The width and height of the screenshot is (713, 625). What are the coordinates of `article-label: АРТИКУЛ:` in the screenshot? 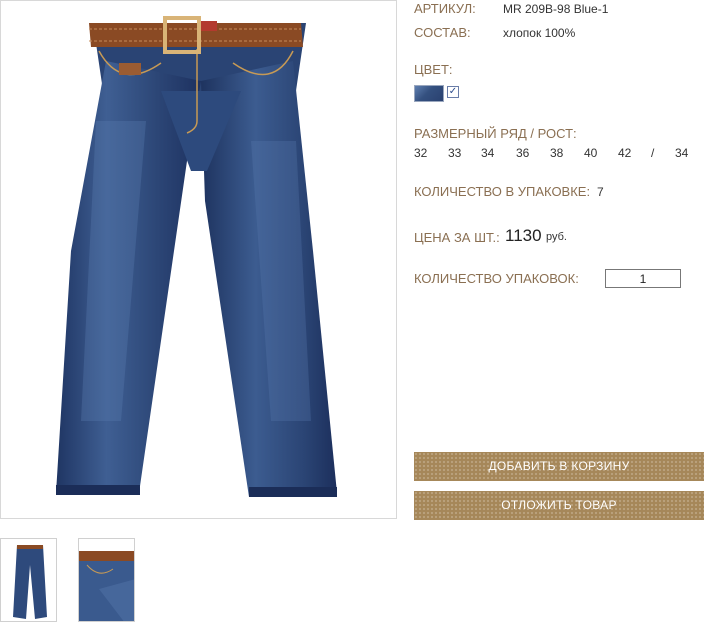 It's located at (445, 8).